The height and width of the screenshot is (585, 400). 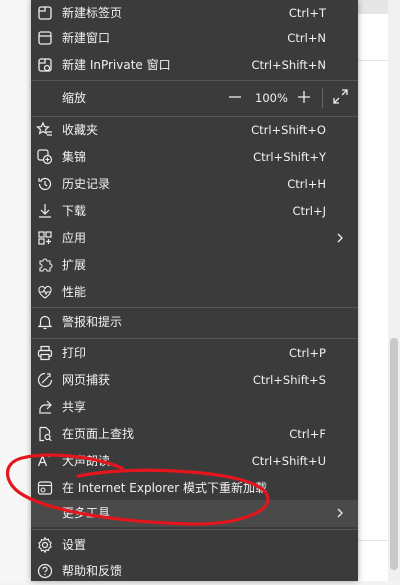 I want to click on zoom-divider, so click(x=322, y=98).